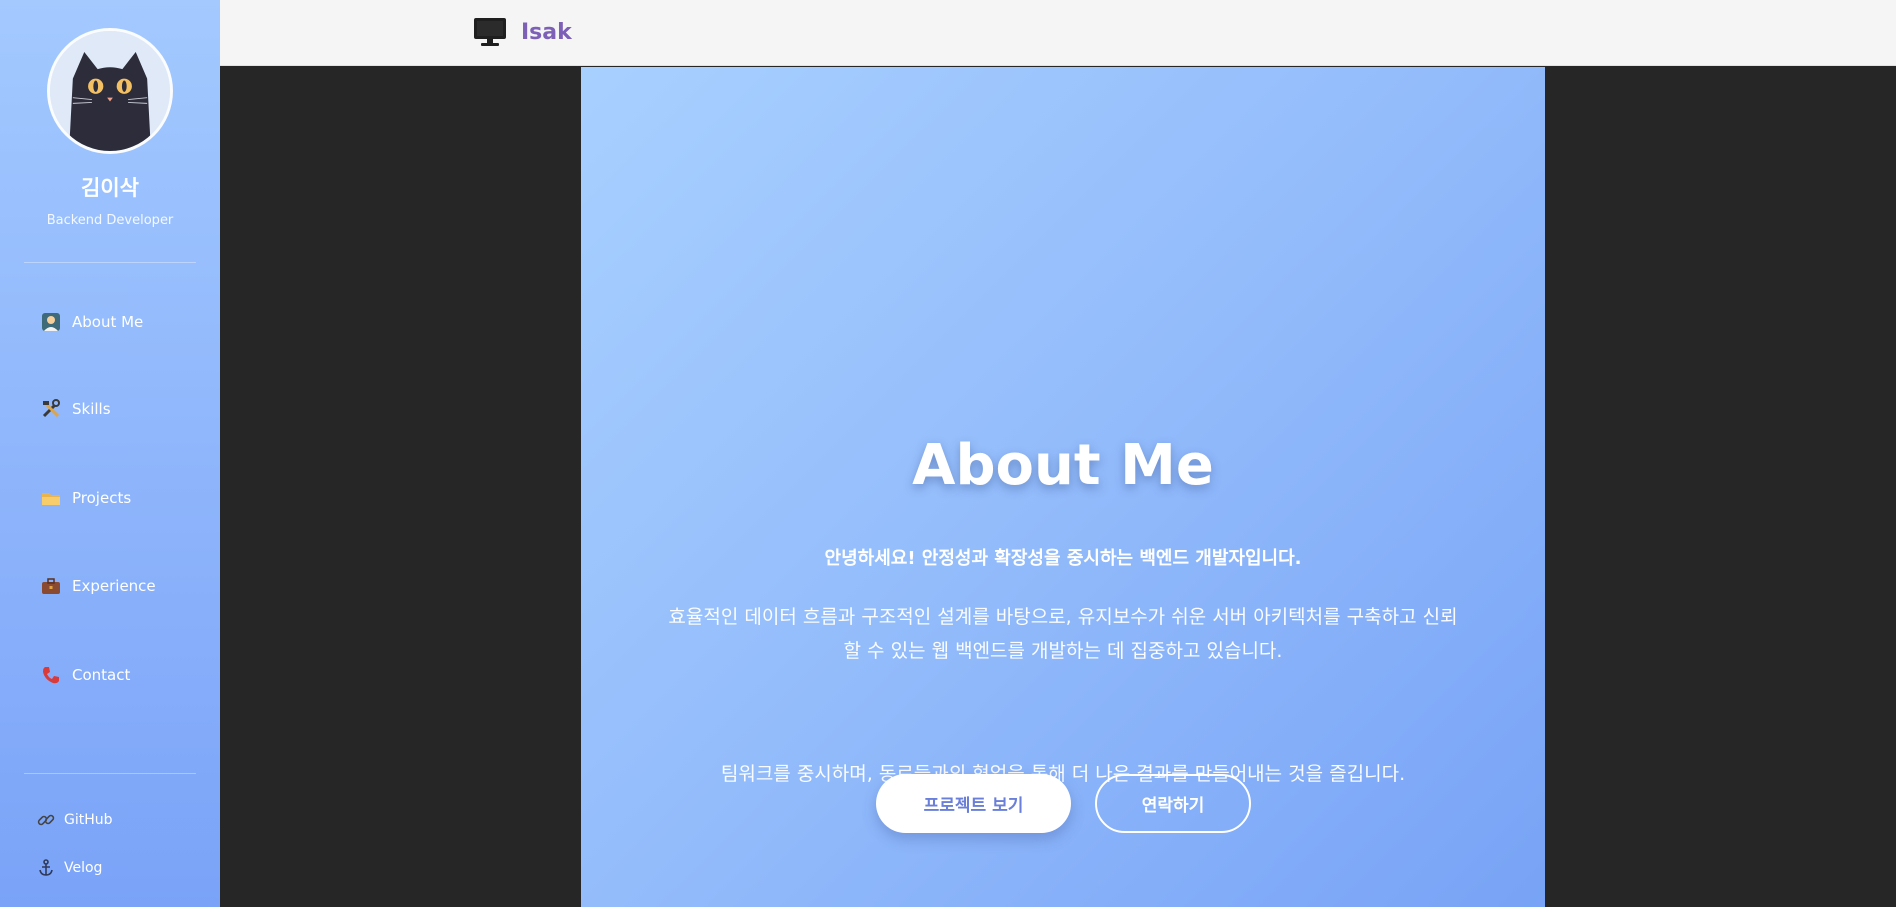  Describe the element at coordinates (490, 32) in the screenshot. I see `monitor-icon` at that location.